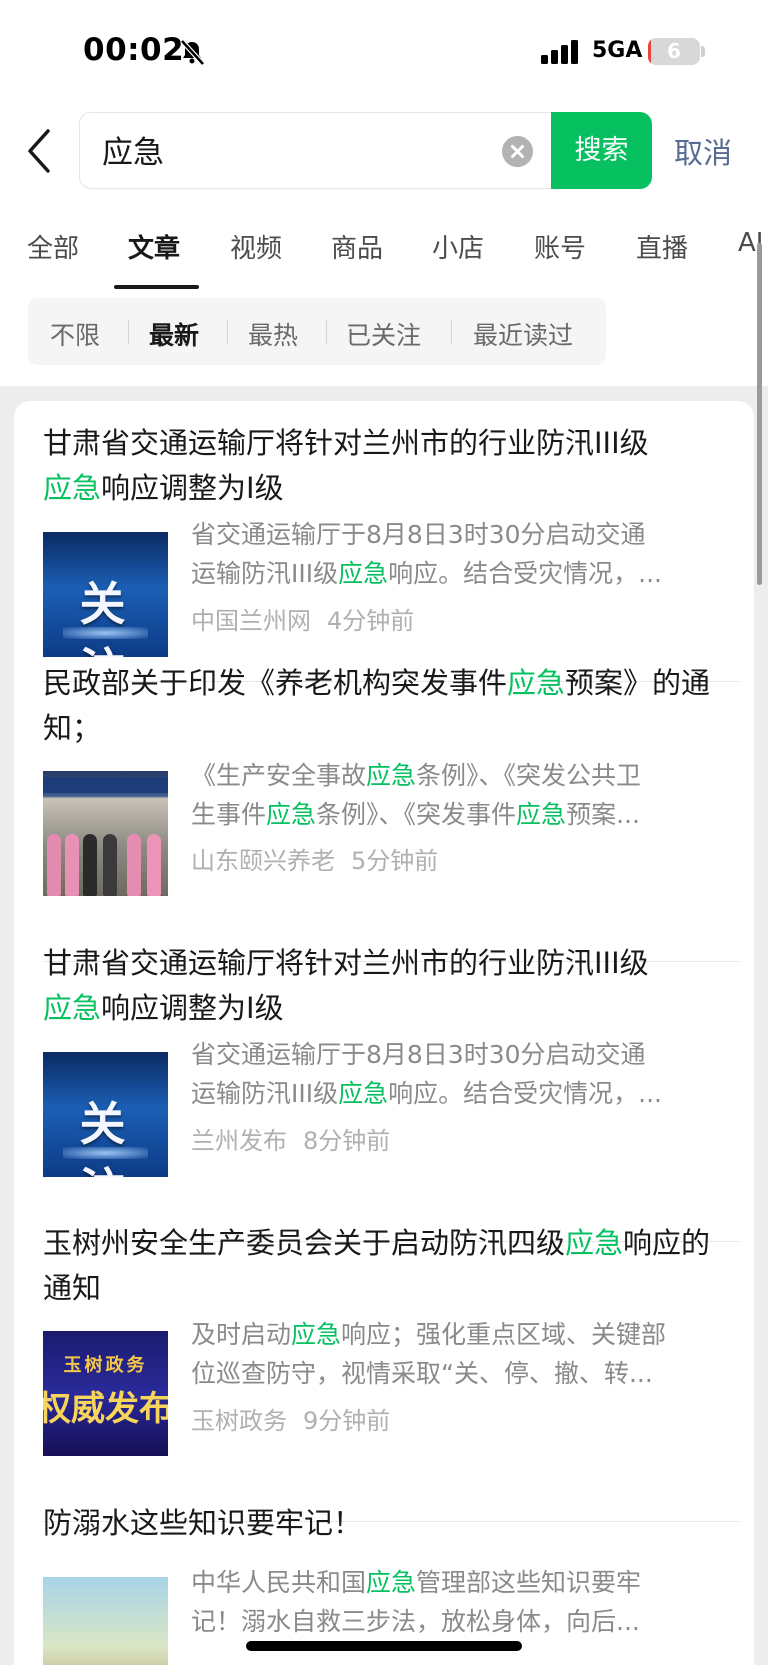 The height and width of the screenshot is (1665, 768). Describe the element at coordinates (174, 334) in the screenshot. I see `filter-newest: 最新` at that location.